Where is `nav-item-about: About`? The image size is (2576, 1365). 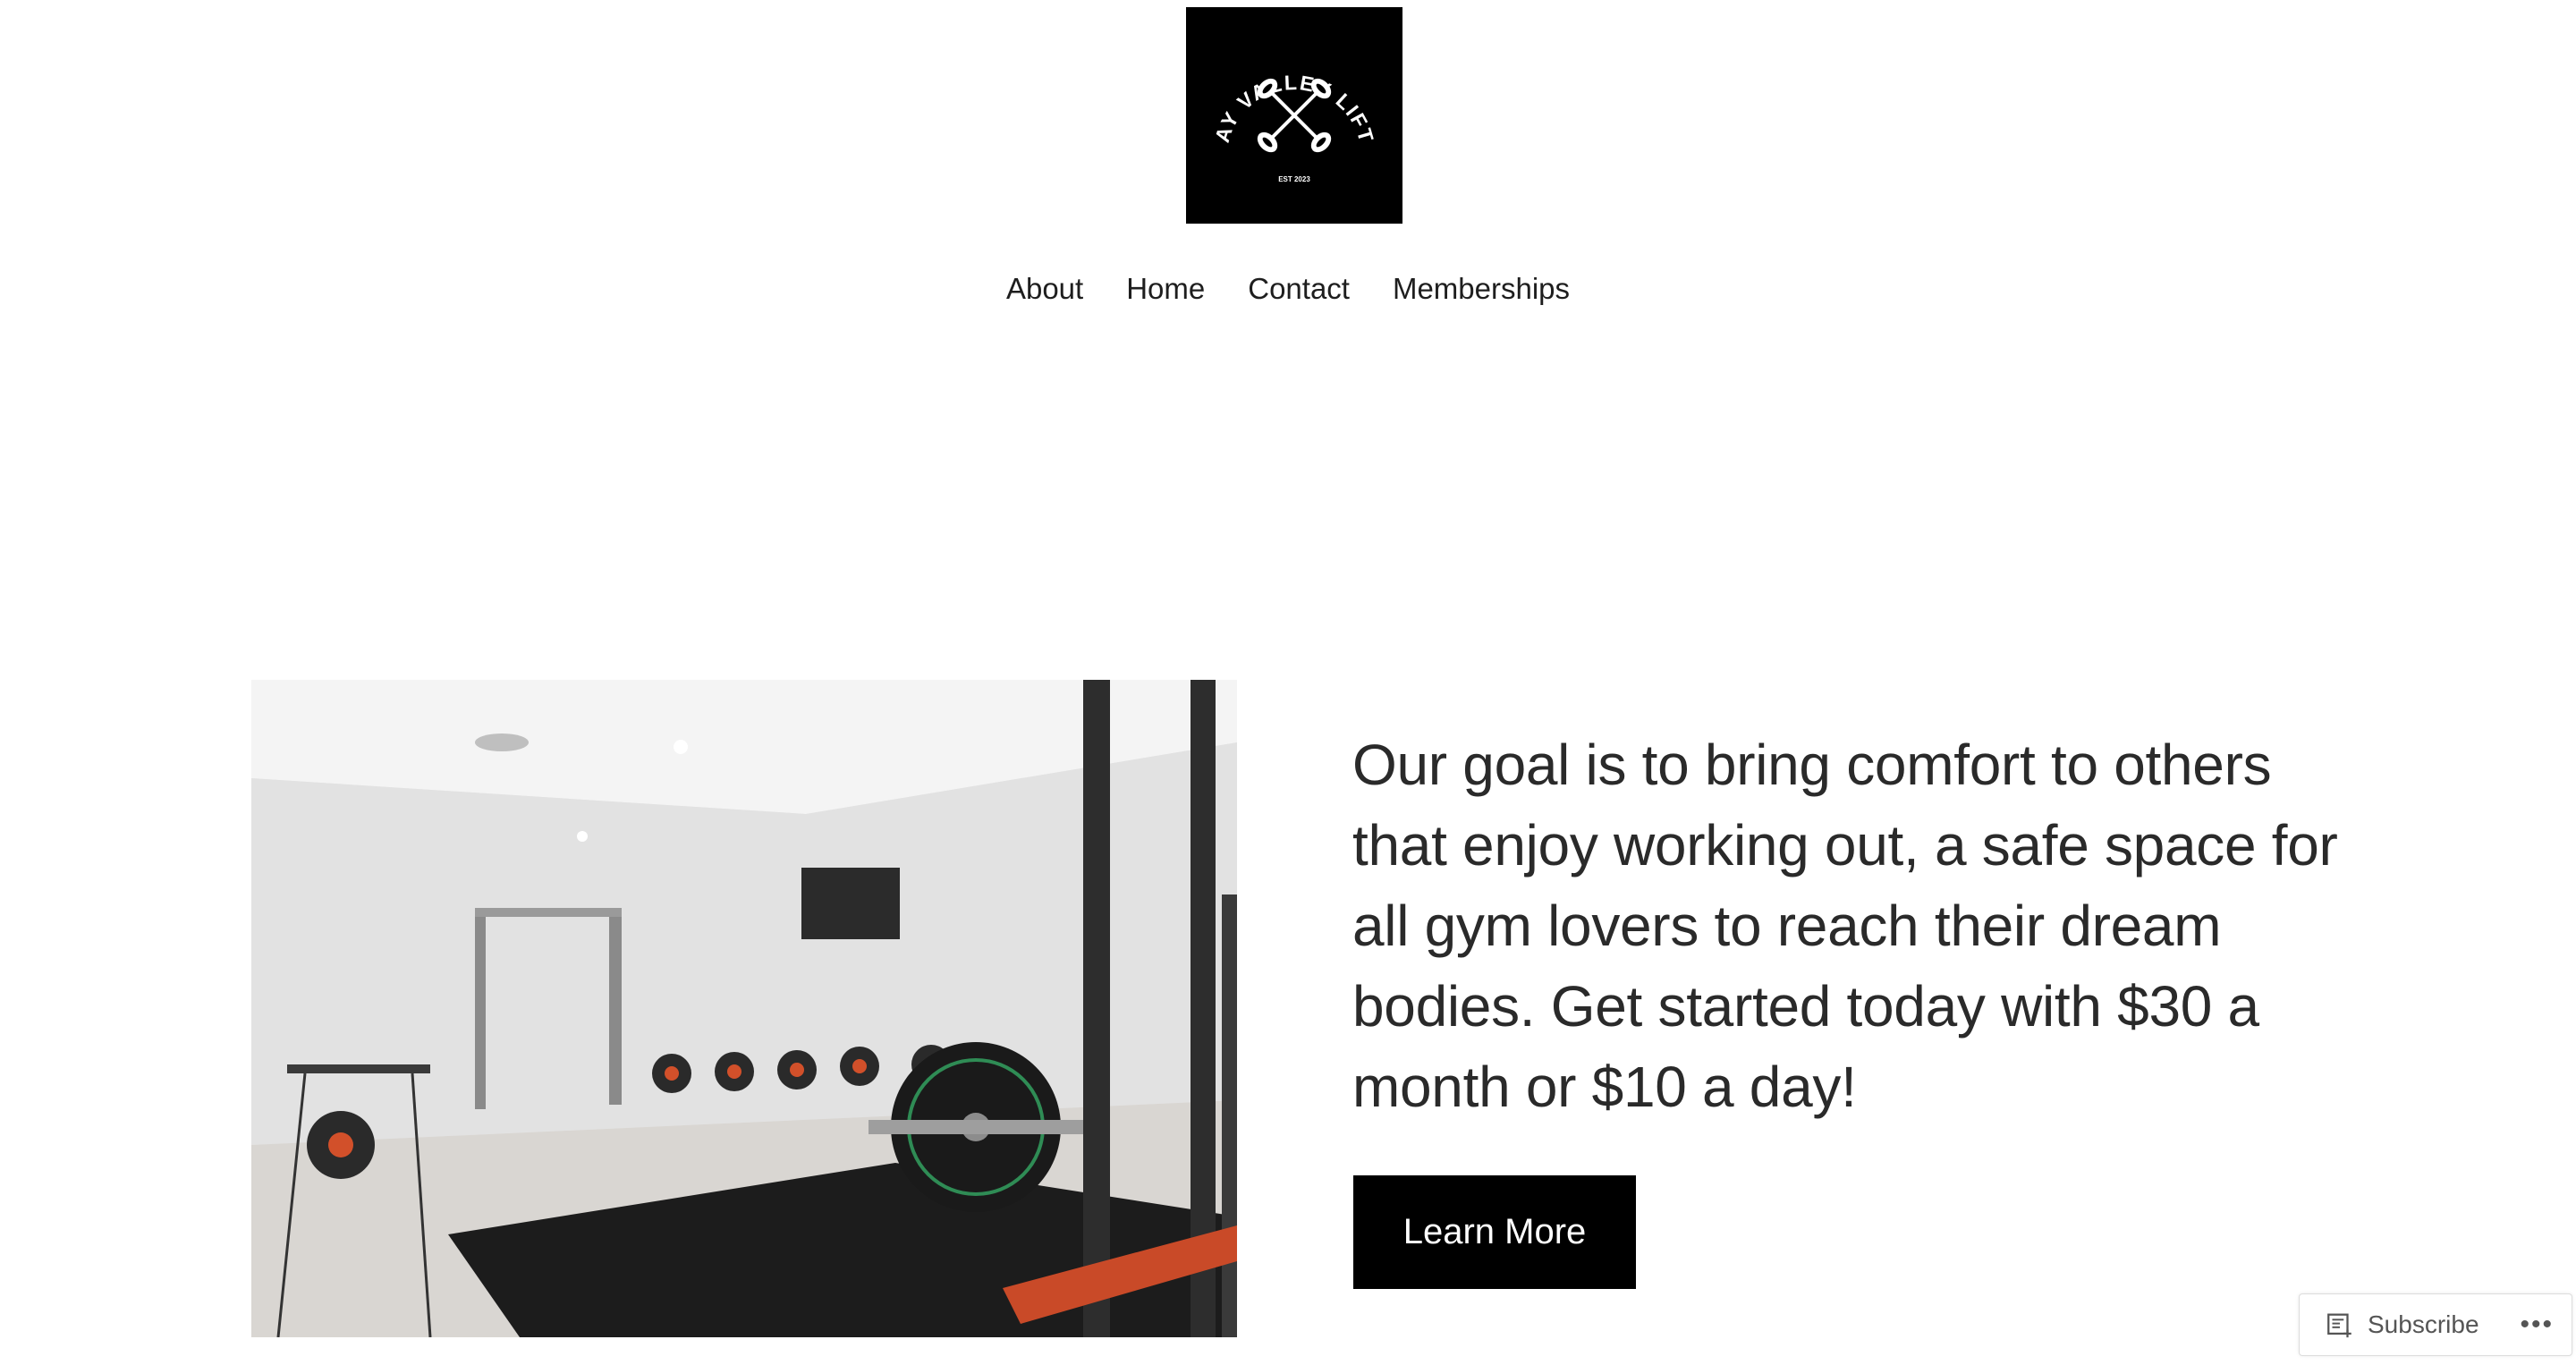
nav-item-about: About is located at coordinates (1044, 289).